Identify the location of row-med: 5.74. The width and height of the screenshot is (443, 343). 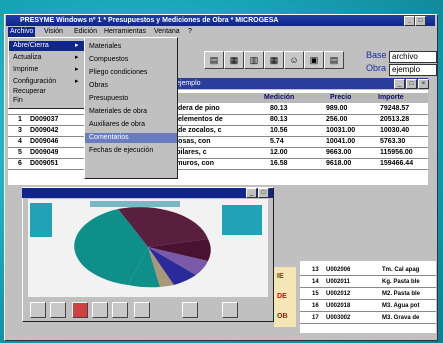
(277, 141).